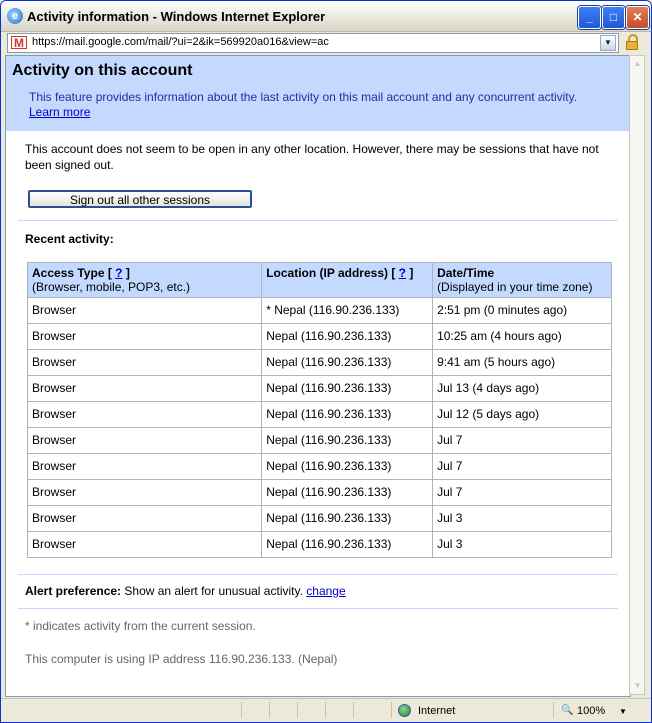 The image size is (652, 723). What do you see at coordinates (613, 17) in the screenshot?
I see `maximize-button: □` at bounding box center [613, 17].